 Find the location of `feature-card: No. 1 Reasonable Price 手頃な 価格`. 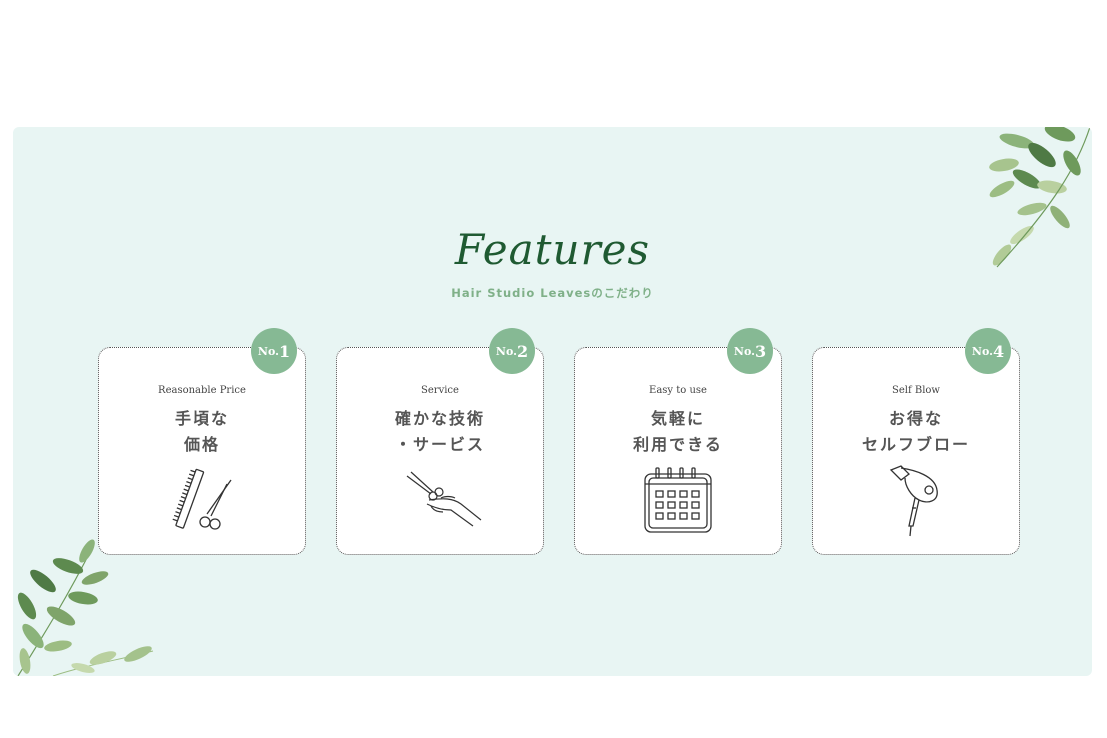

feature-card: No. 1 Reasonable Price 手頃な 価格 is located at coordinates (202, 441).